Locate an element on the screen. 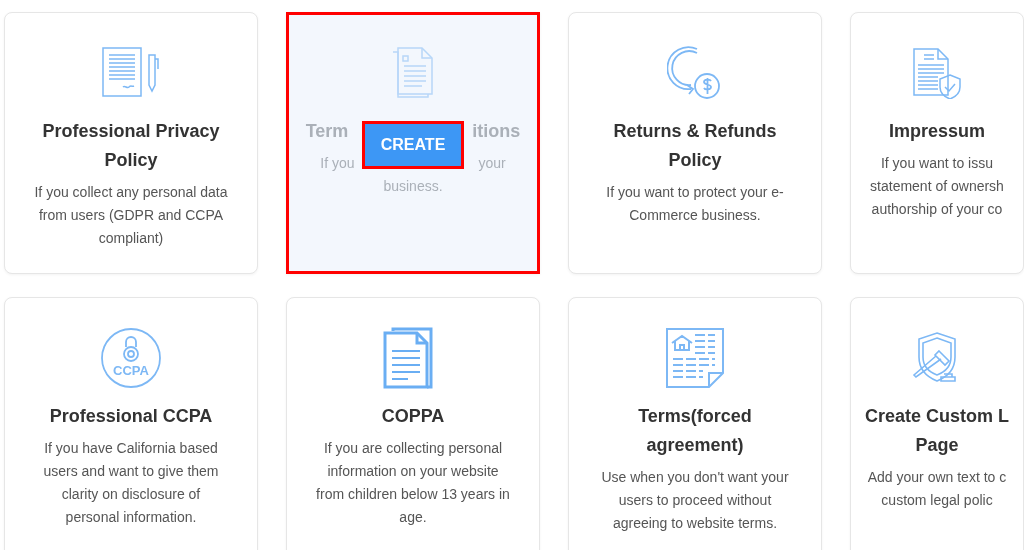  document-shield-icon is located at coordinates (937, 73).